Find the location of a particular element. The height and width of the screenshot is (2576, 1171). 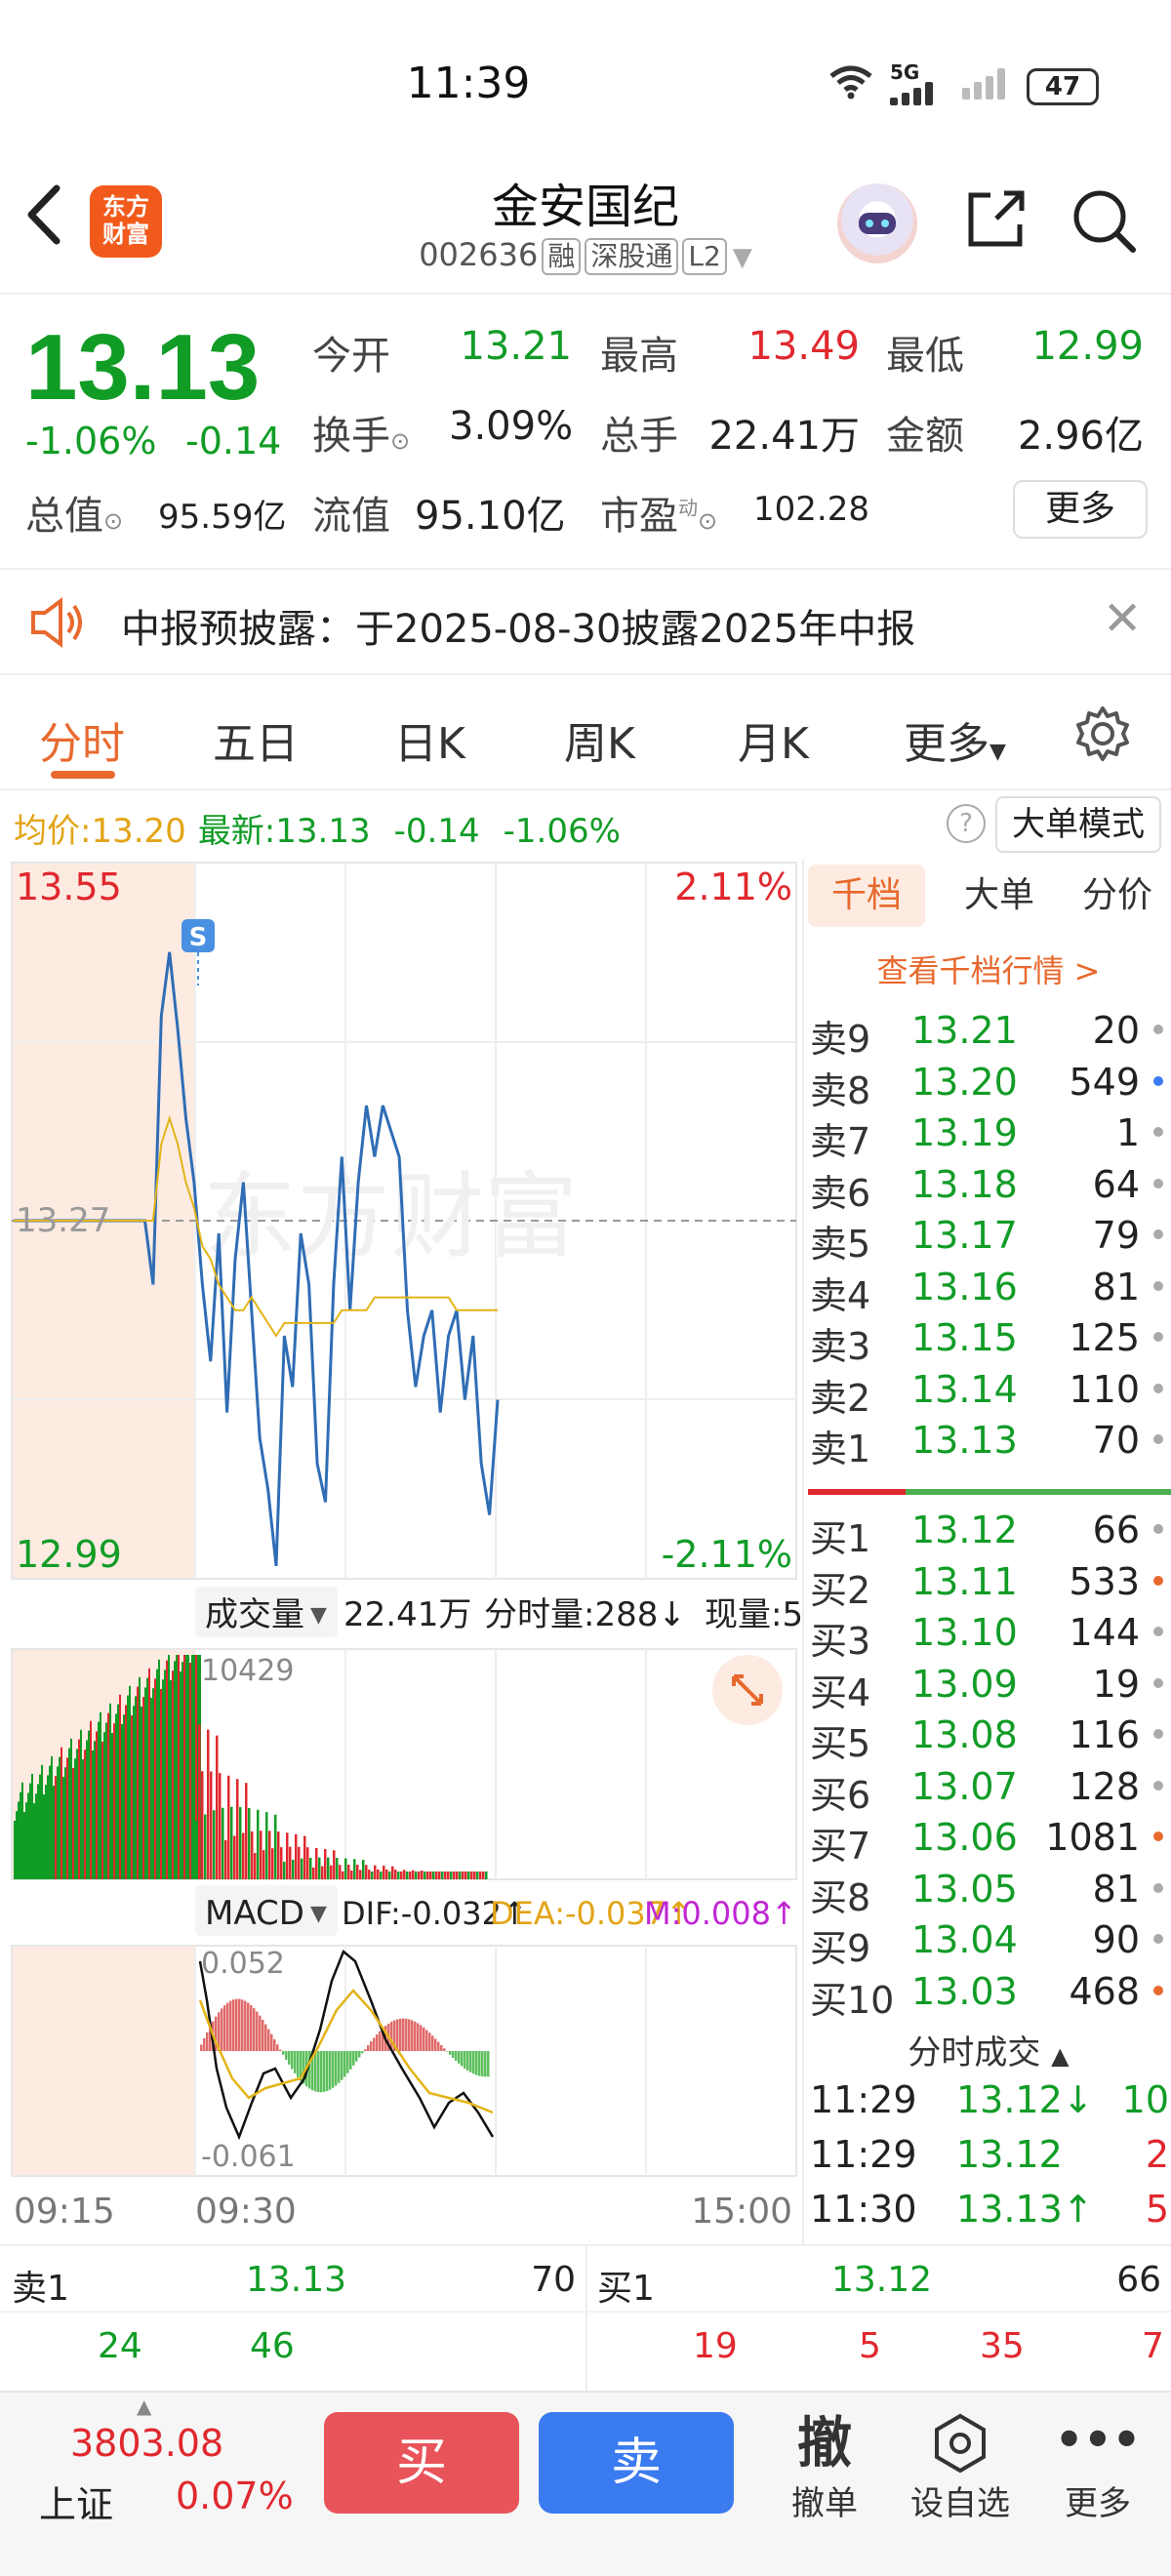

buy-level-row: 买1 13.12 66 is located at coordinates (987, 1531).